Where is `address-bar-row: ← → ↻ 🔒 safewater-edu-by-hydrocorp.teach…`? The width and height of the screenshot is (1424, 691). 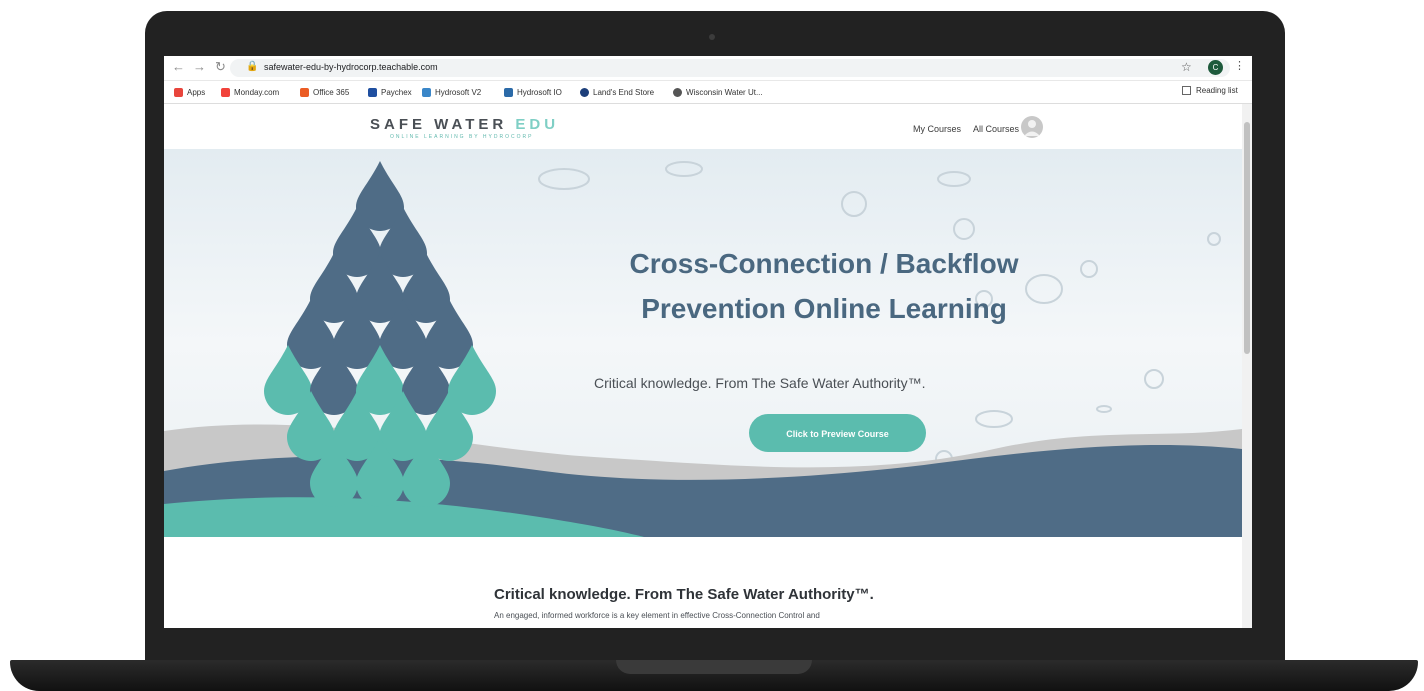
address-bar-row: ← → ↻ 🔒 safewater-edu-by-hydrocorp.teach… is located at coordinates (708, 68).